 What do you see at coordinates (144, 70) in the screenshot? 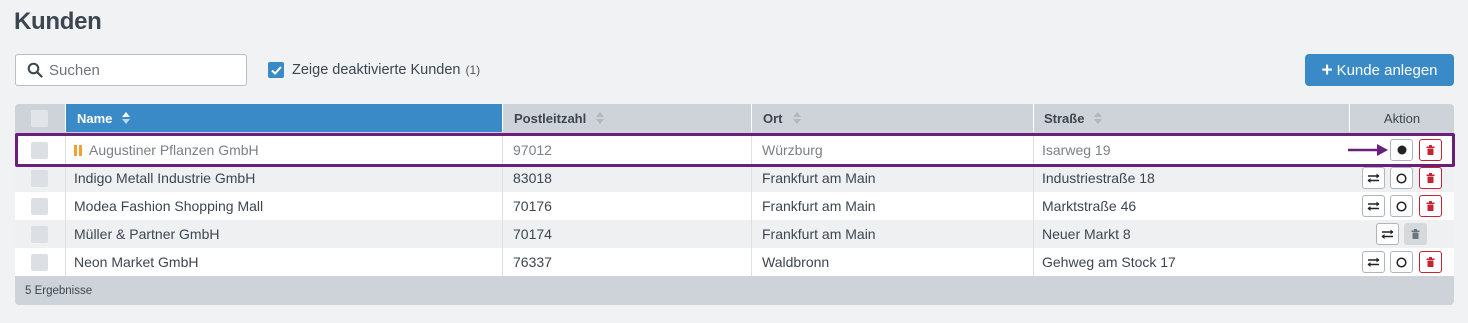
I see `search-input` at bounding box center [144, 70].